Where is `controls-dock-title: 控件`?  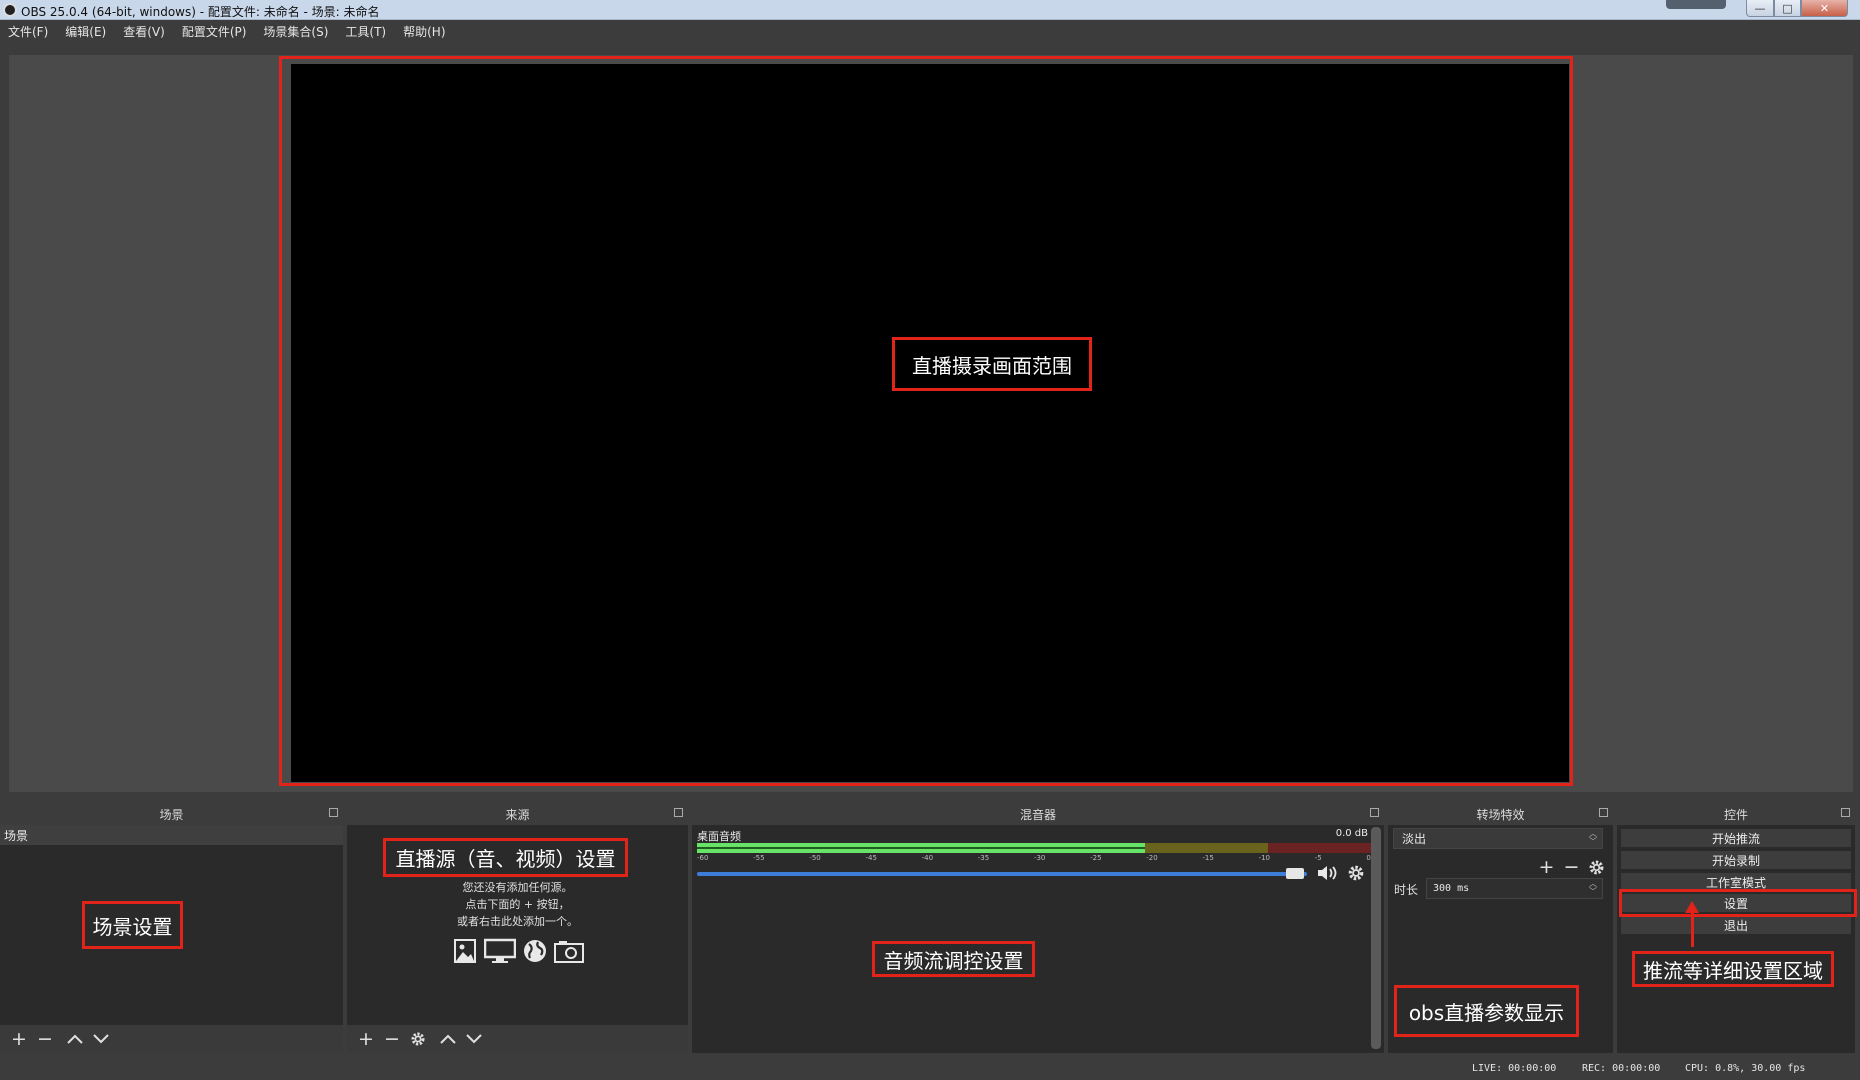
controls-dock-title: 控件 is located at coordinates (1736, 814).